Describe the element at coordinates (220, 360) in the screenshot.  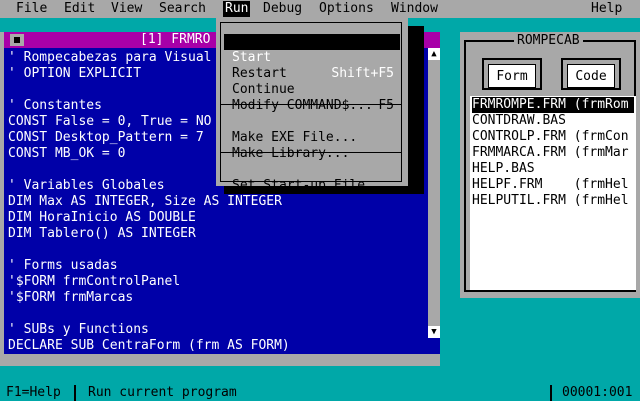
I see `horizontal-scrollbar` at that location.